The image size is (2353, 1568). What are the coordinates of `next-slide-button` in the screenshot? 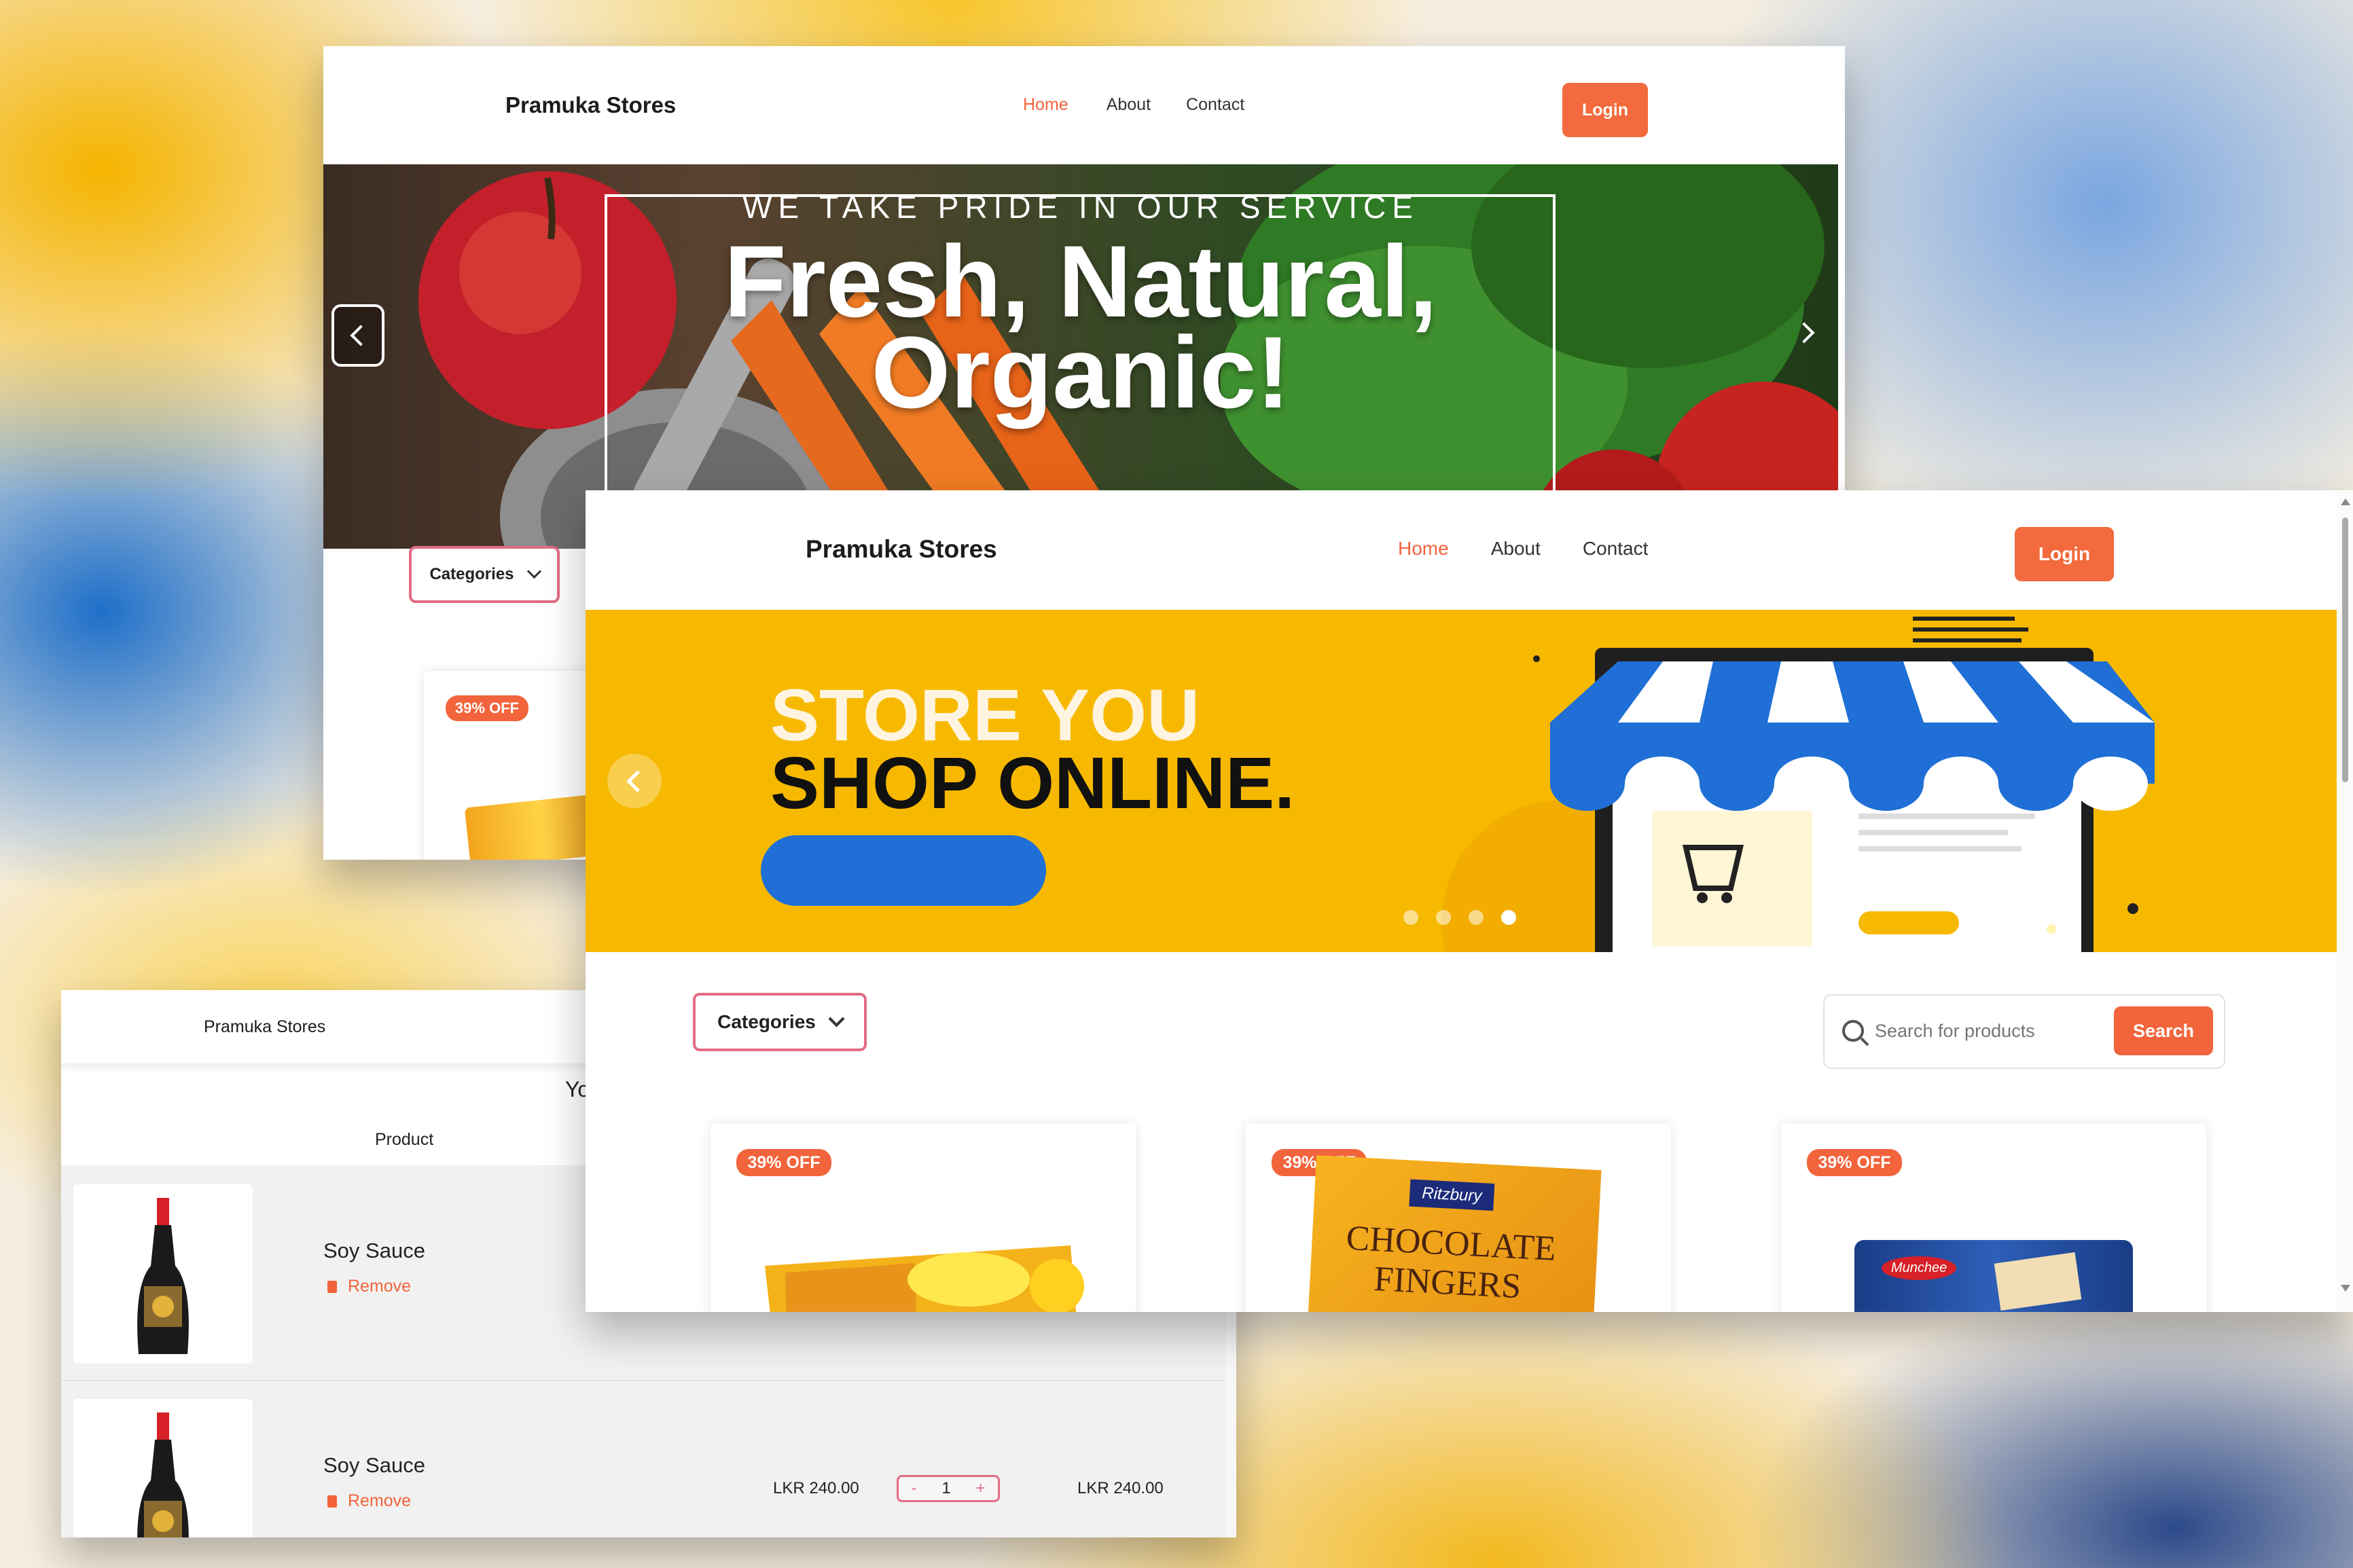 It's located at (1804, 333).